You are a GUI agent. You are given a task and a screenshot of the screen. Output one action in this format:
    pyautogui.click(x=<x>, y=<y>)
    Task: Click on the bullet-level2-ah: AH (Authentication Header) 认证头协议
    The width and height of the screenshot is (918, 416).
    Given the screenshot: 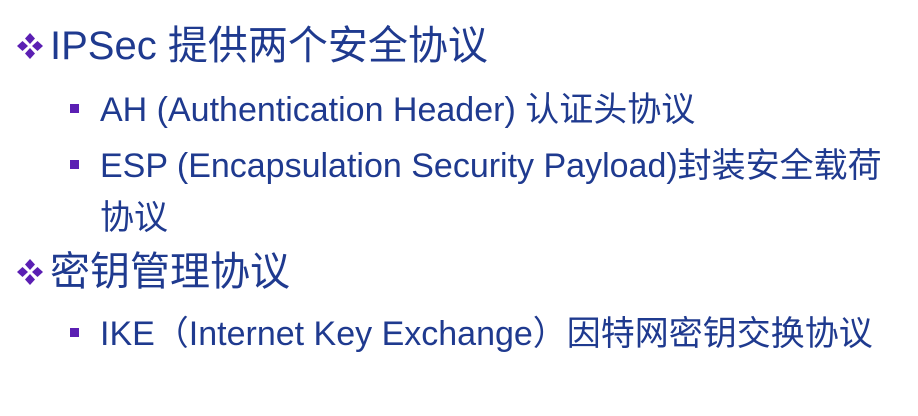 What is the action you would take?
    pyautogui.click(x=480, y=110)
    